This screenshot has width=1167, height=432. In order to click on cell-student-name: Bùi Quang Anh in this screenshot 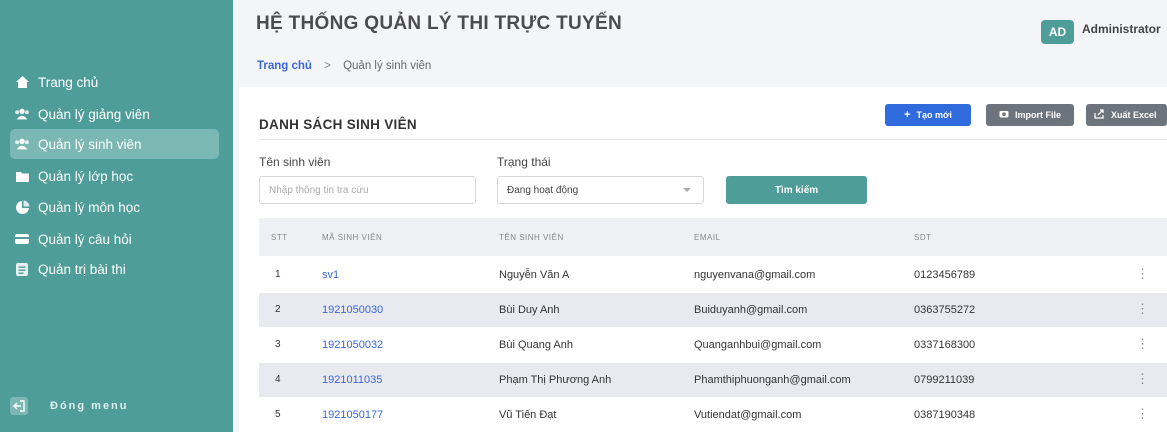, I will do `click(536, 345)`.